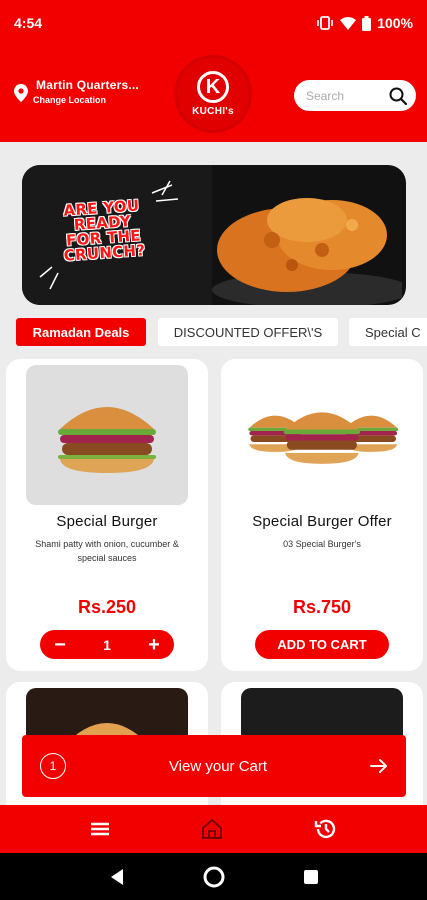  Describe the element at coordinates (348, 23) in the screenshot. I see `wifi-icon` at that location.